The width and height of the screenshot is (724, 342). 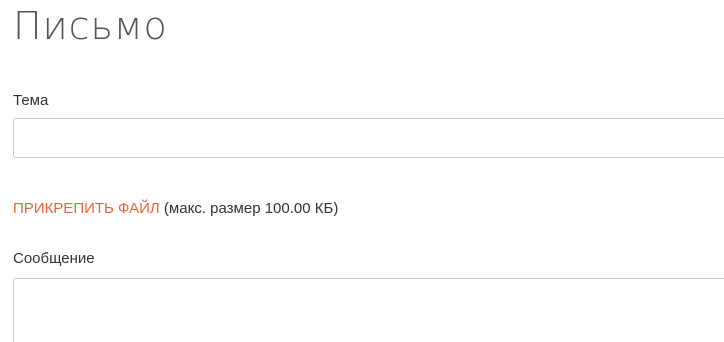 I want to click on attach-file-link: ПРИКРЕПИТЬ ФАЙЛ, so click(x=86, y=208).